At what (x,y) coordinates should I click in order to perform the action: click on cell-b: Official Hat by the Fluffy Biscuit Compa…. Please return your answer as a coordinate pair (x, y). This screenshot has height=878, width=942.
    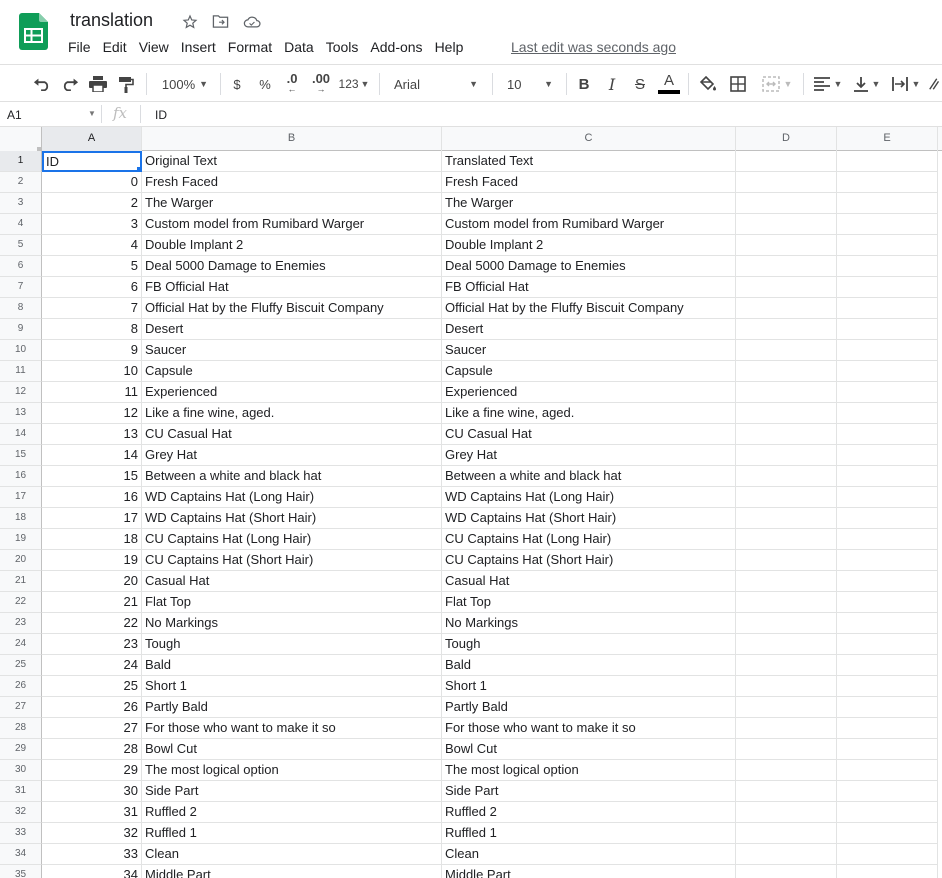
    Looking at the image, I should click on (292, 308).